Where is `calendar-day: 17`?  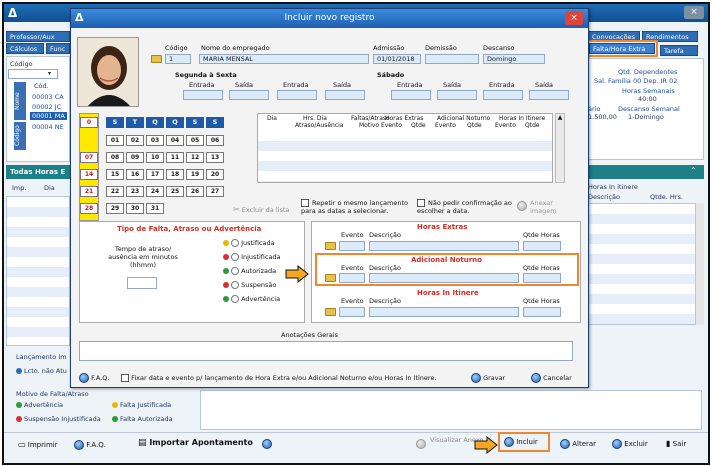
calendar-day: 17 is located at coordinates (155, 174).